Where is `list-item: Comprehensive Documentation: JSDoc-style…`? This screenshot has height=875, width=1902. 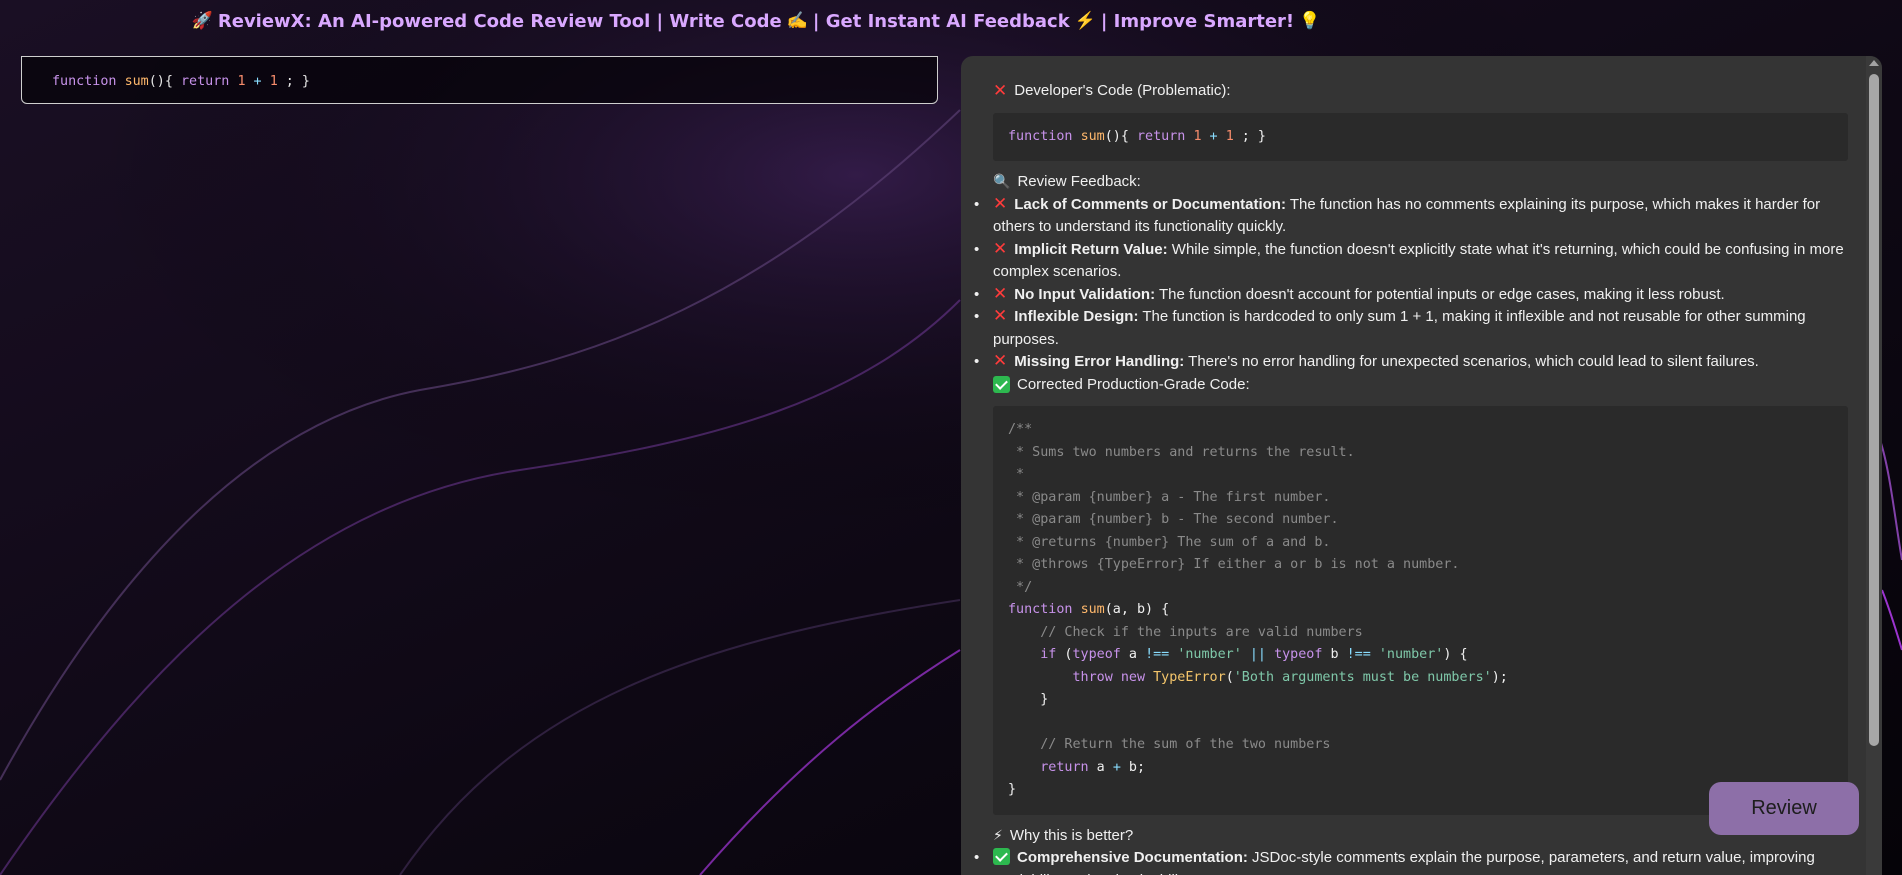 list-item: Comprehensive Documentation: JSDoc-style… is located at coordinates (1411, 861).